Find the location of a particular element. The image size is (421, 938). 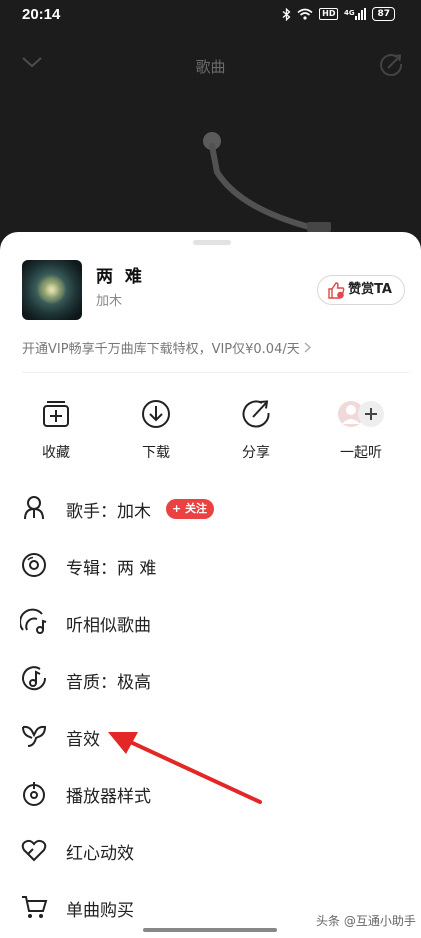

menu-item-sound-effect: 音效 is located at coordinates (210, 736).